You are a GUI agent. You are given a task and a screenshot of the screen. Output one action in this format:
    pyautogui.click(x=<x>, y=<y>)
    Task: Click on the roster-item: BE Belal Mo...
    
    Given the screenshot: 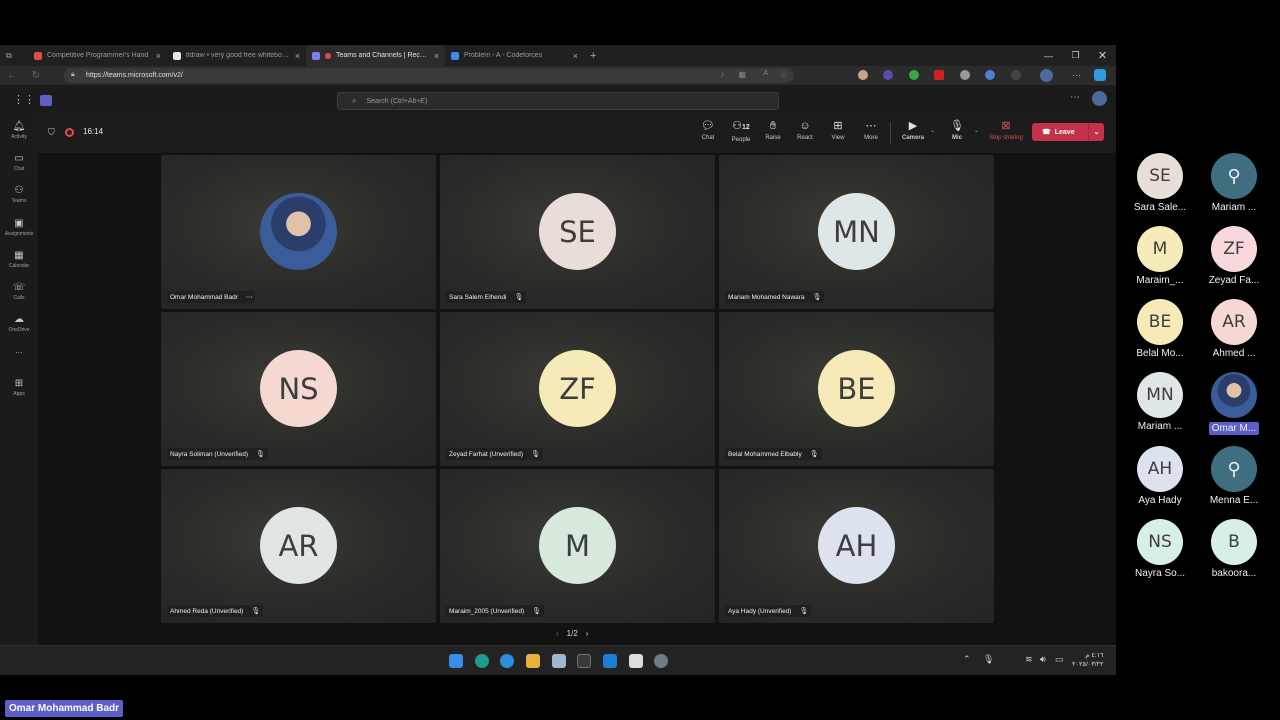 What is the action you would take?
    pyautogui.click(x=1160, y=329)
    